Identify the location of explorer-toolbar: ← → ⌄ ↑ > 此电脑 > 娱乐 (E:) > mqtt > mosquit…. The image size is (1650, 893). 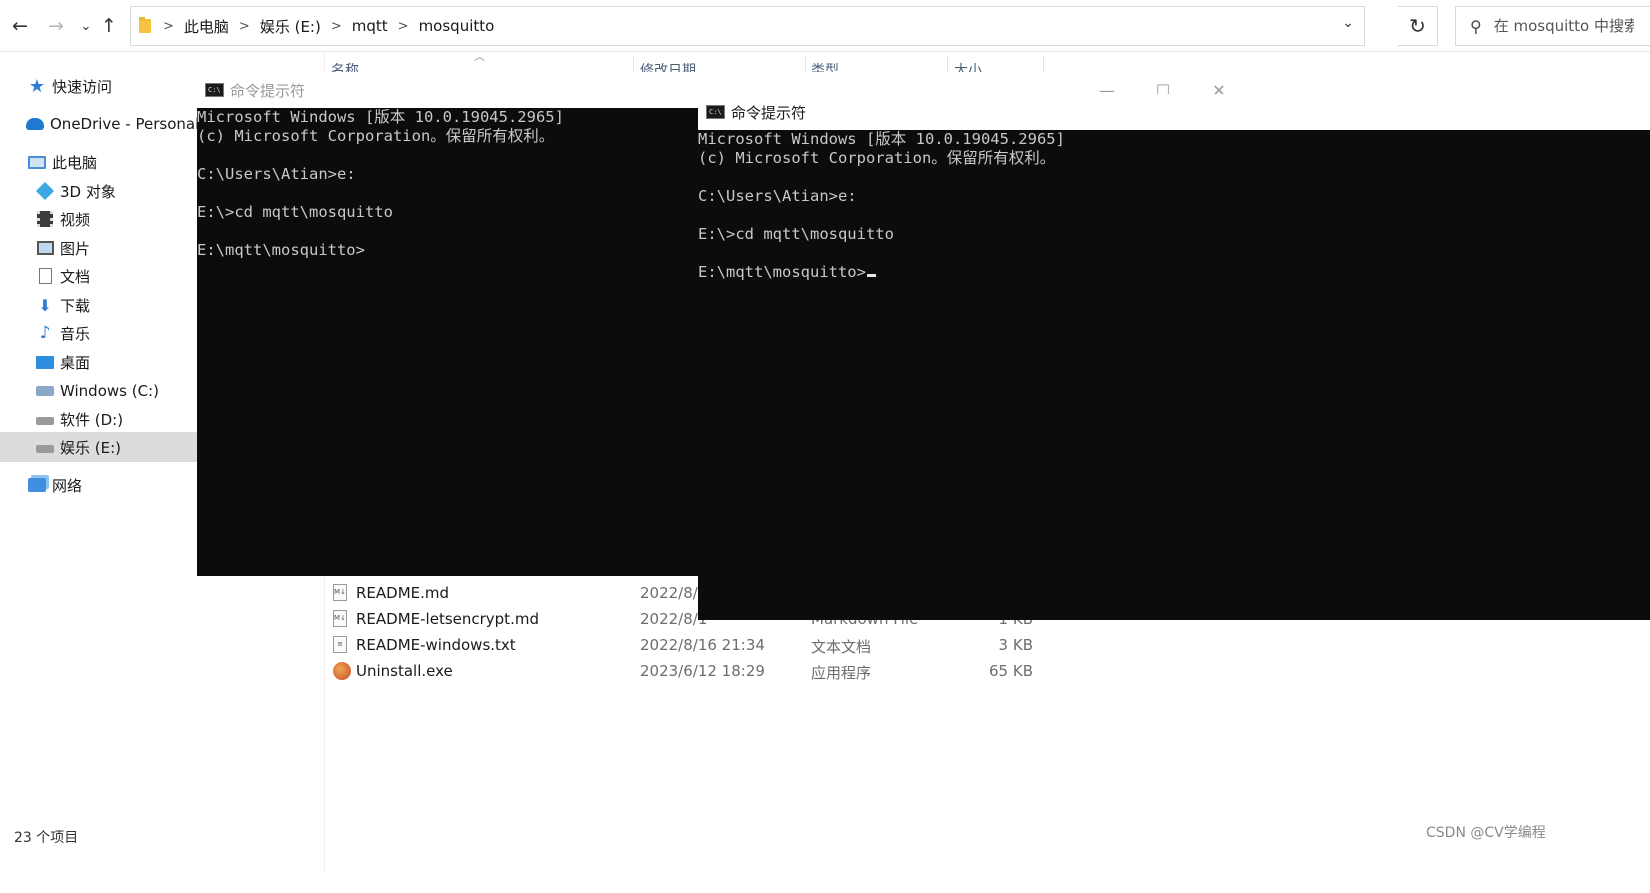
(825, 26).